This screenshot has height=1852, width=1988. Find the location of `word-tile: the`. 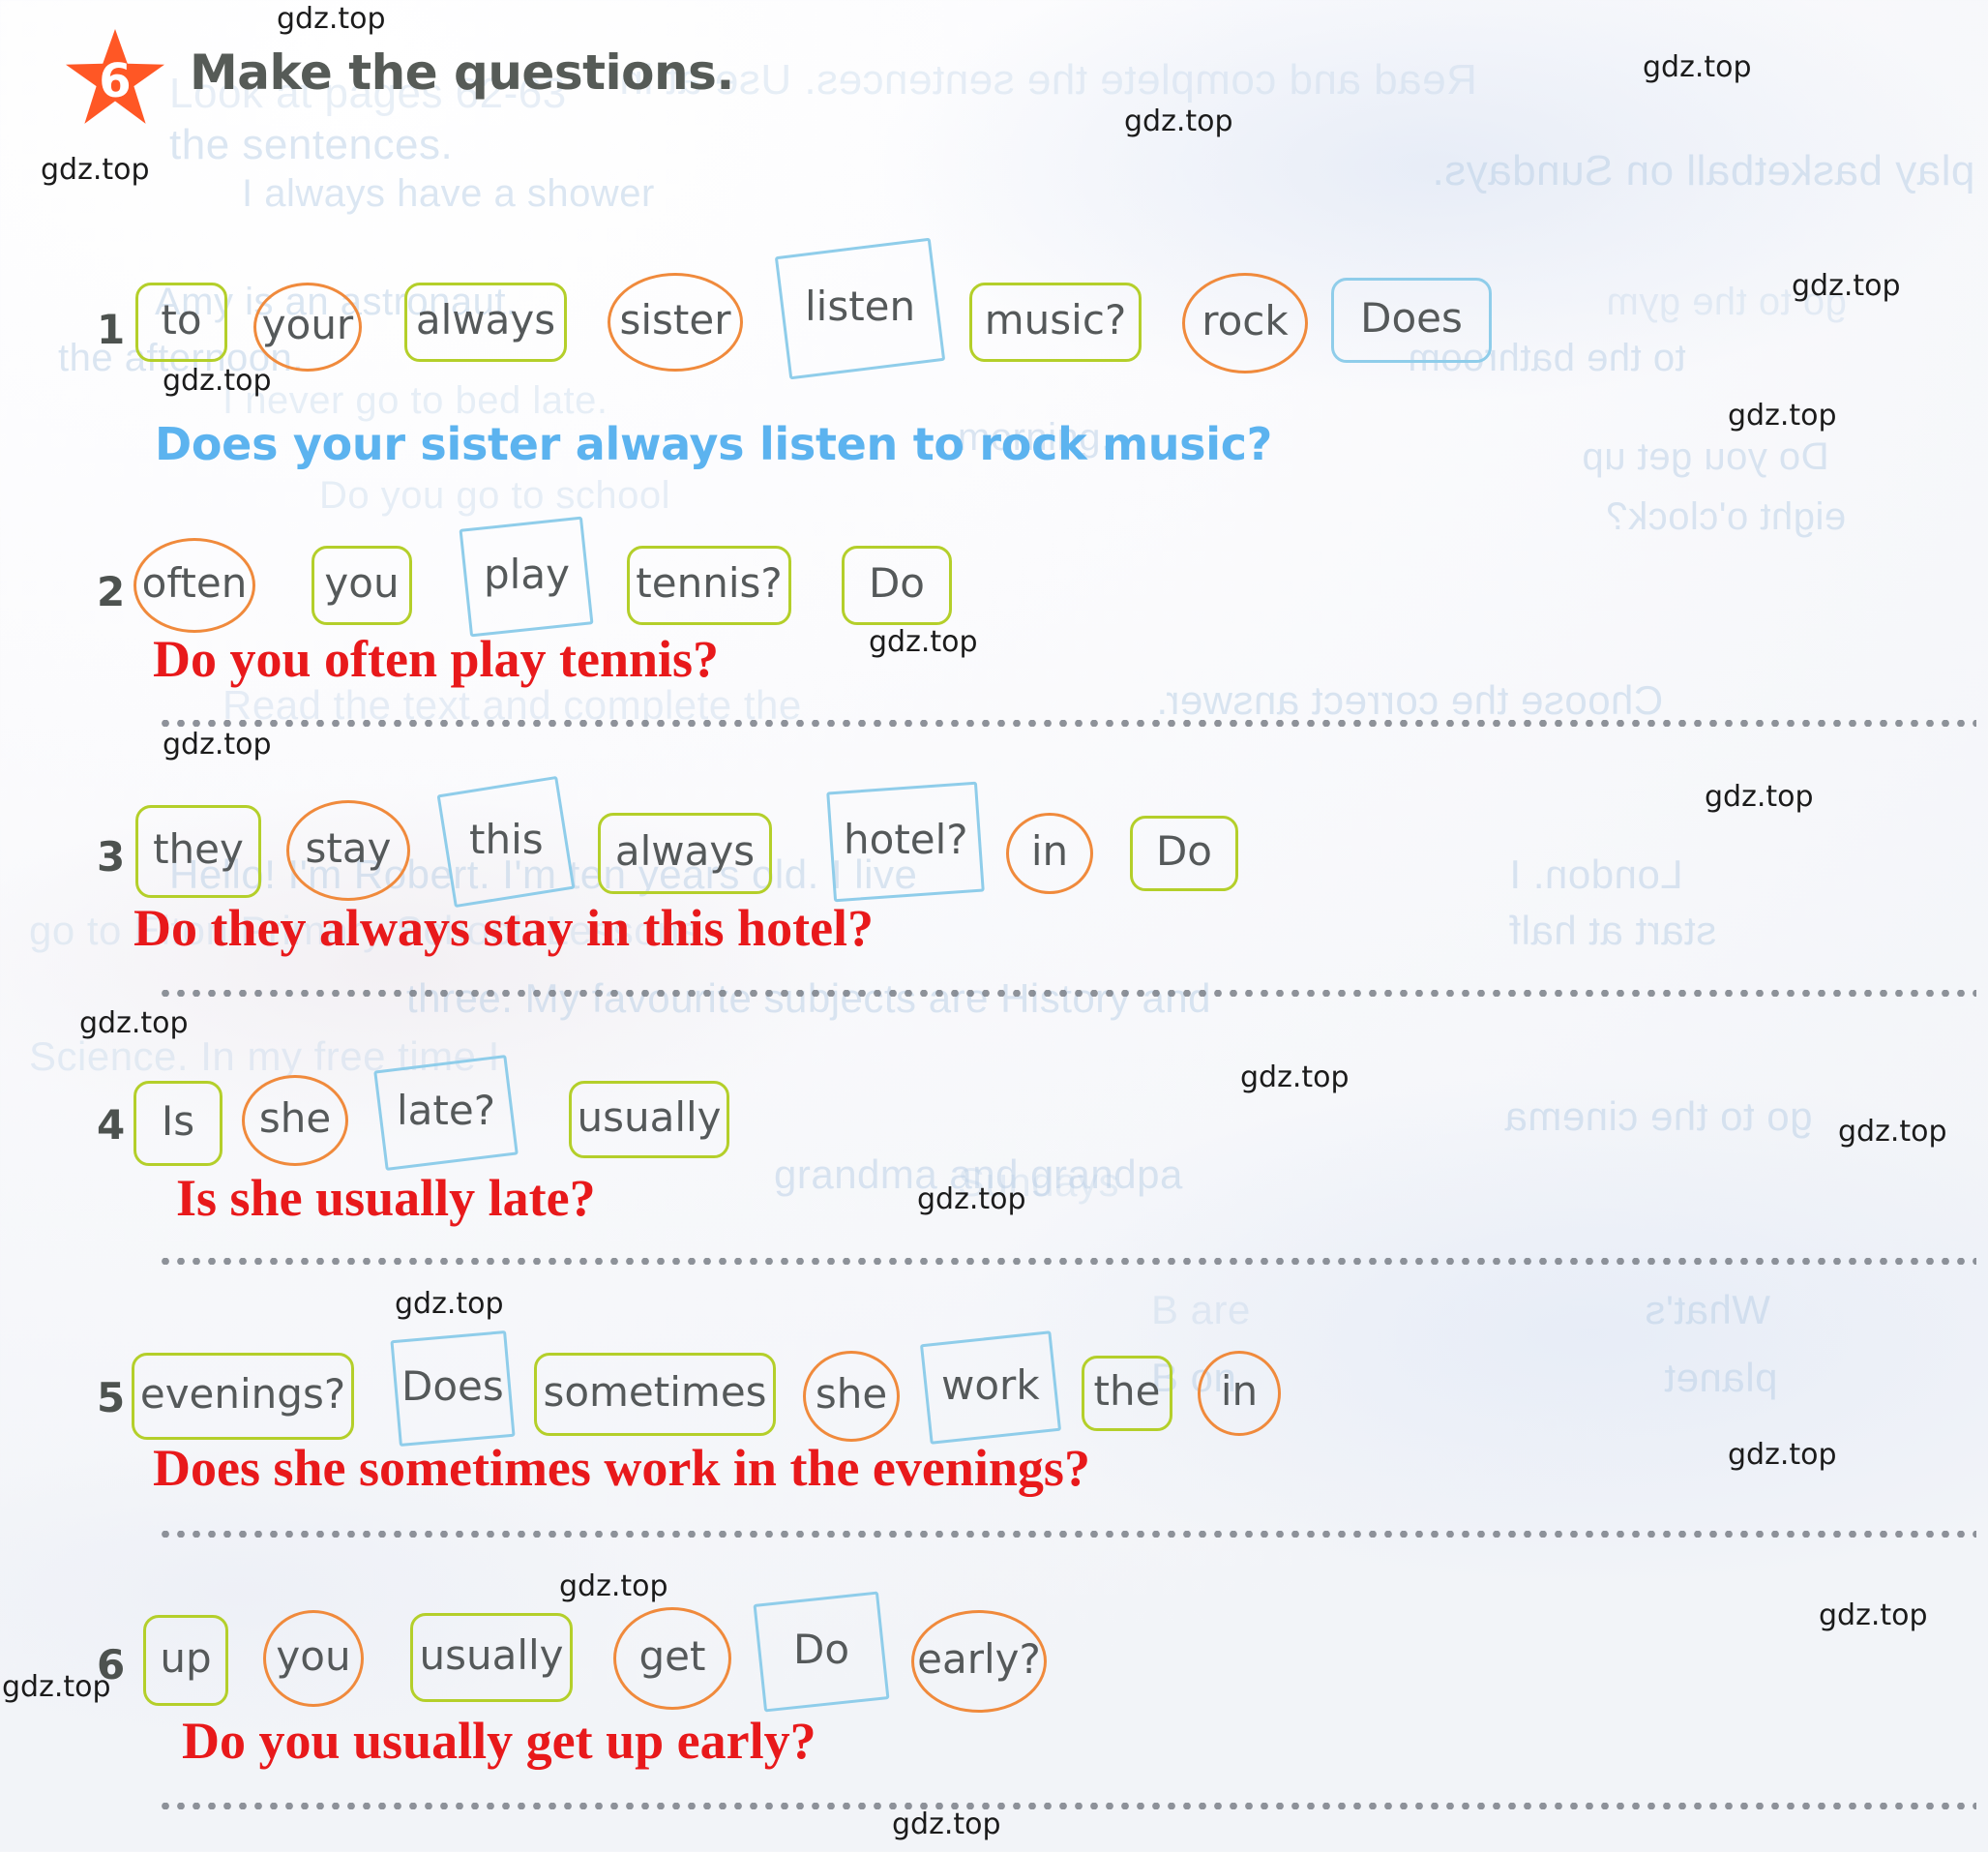

word-tile: the is located at coordinates (1127, 1393).